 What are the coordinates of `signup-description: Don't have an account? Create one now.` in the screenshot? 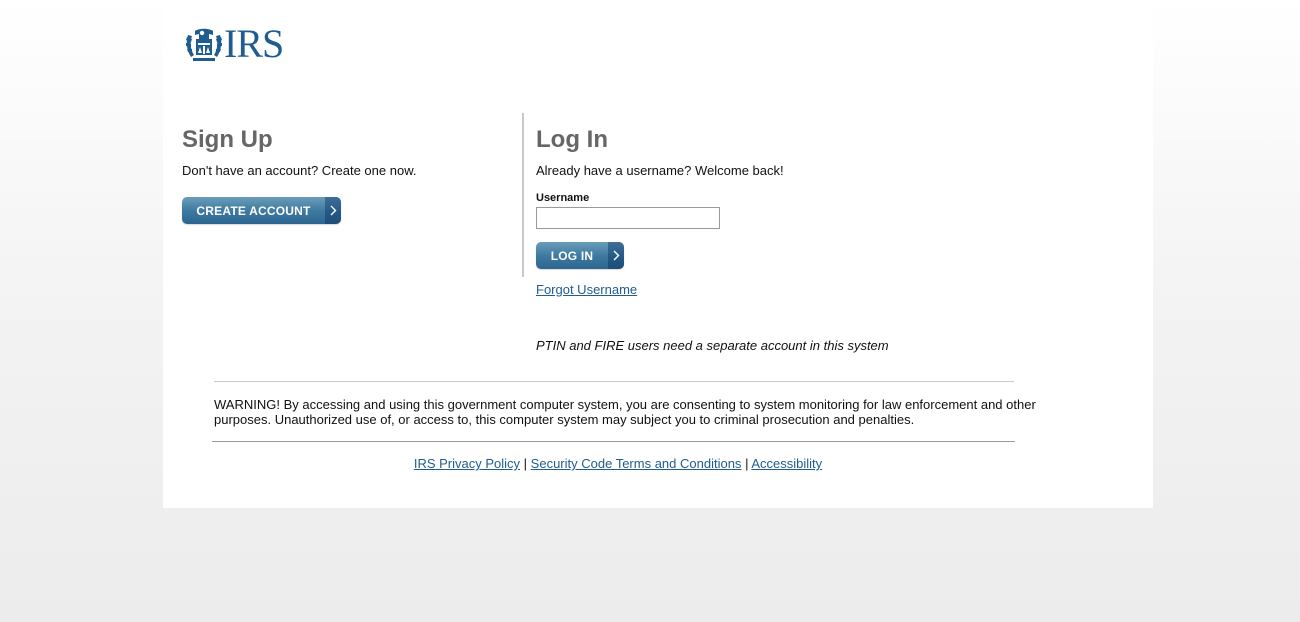 It's located at (299, 170).